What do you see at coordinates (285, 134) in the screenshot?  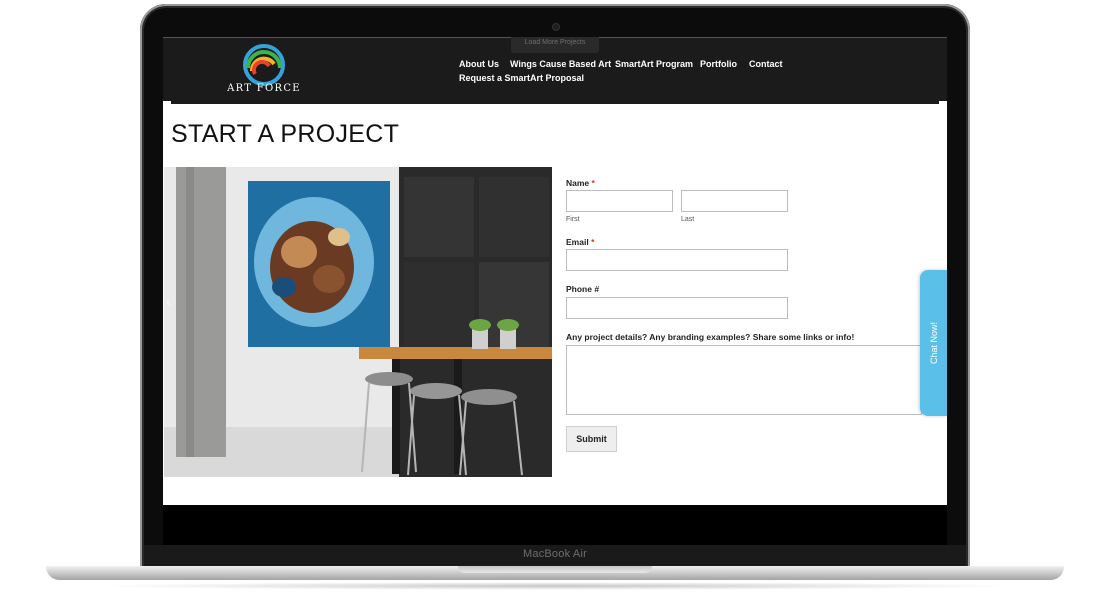 I see `page-title: START A PROJECT` at bounding box center [285, 134].